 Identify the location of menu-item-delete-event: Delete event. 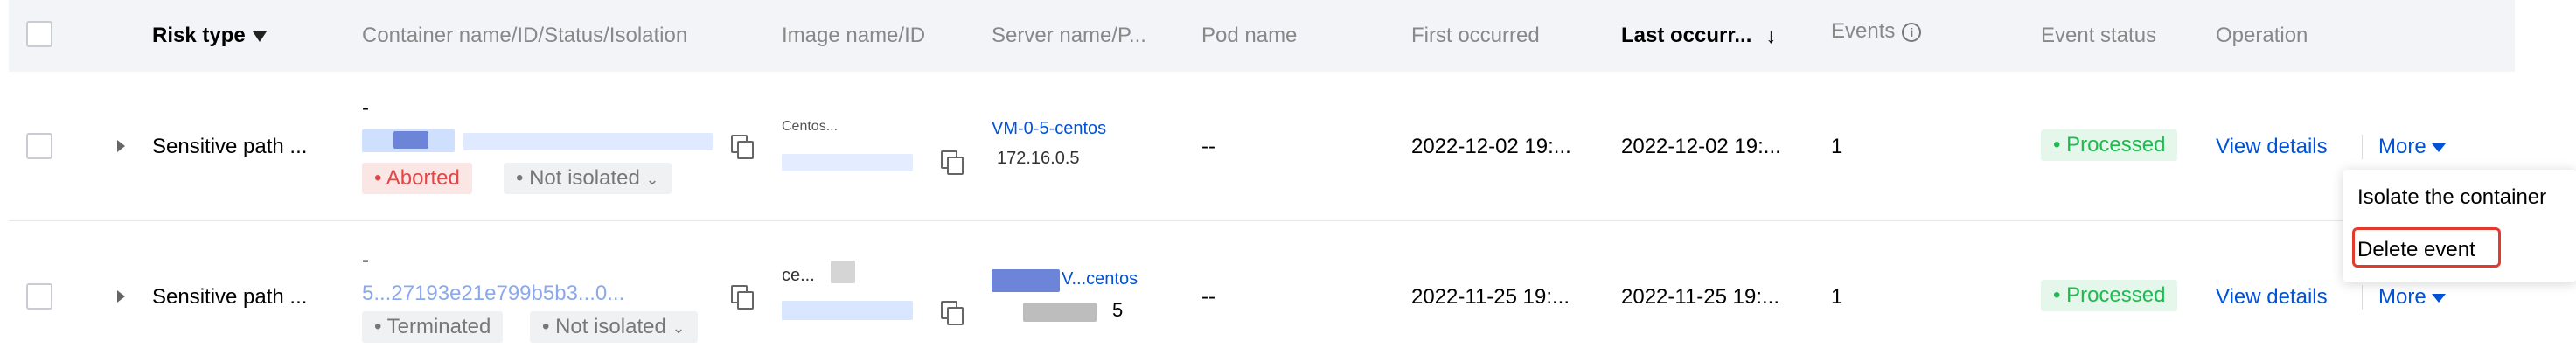
(2416, 250).